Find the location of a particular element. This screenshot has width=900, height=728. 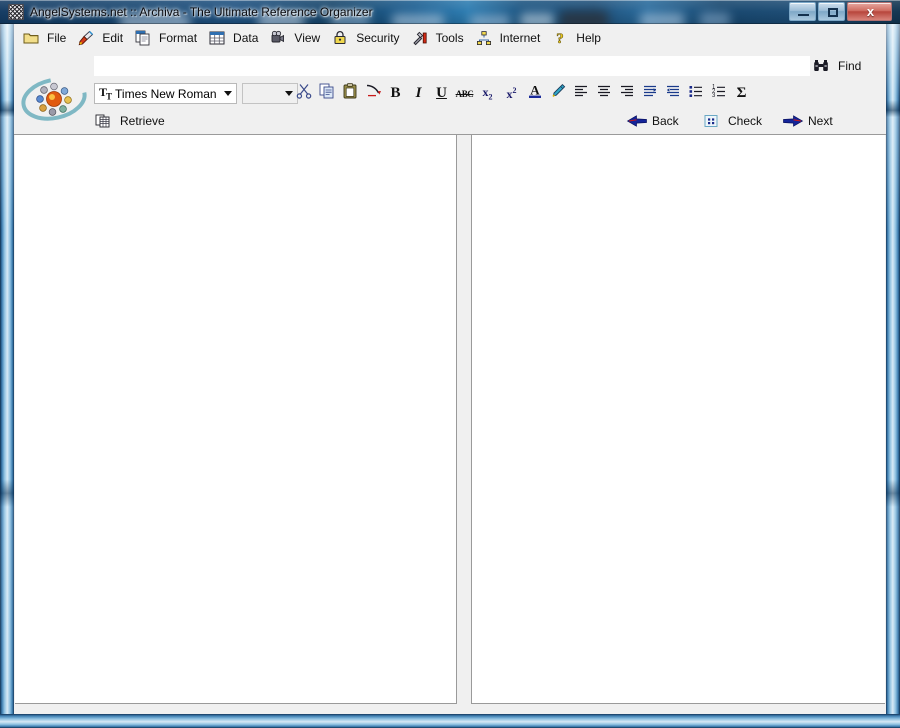

font-name-combo: TT Times New Roman is located at coordinates (165, 93).